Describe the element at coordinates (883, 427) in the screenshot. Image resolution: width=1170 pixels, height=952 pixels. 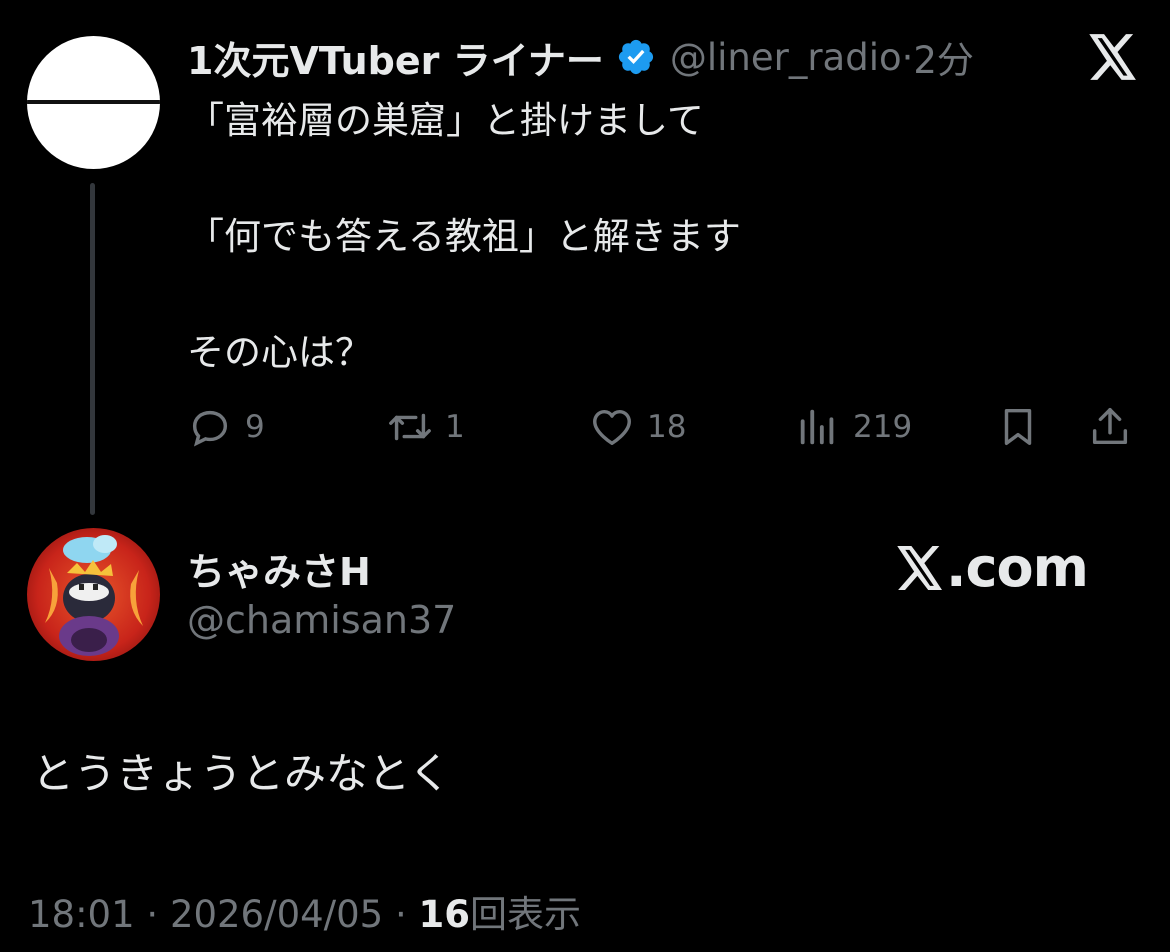
I see `view-count: 219` at that location.